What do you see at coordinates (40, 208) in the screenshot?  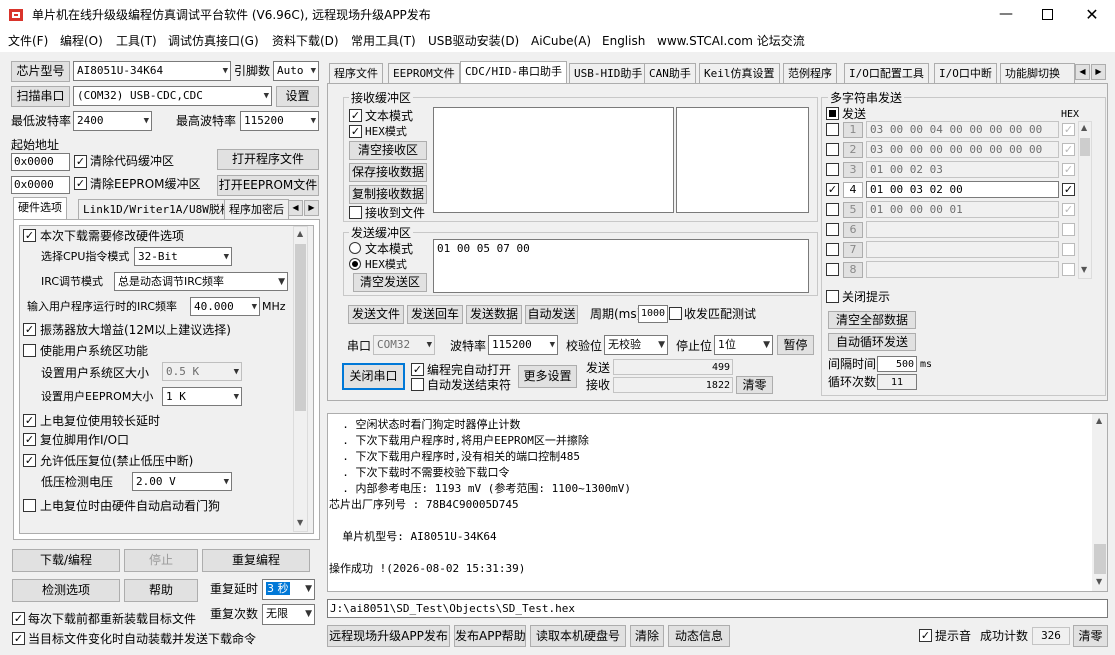 I see `tab-hardware-options: 硬件选项` at bounding box center [40, 208].